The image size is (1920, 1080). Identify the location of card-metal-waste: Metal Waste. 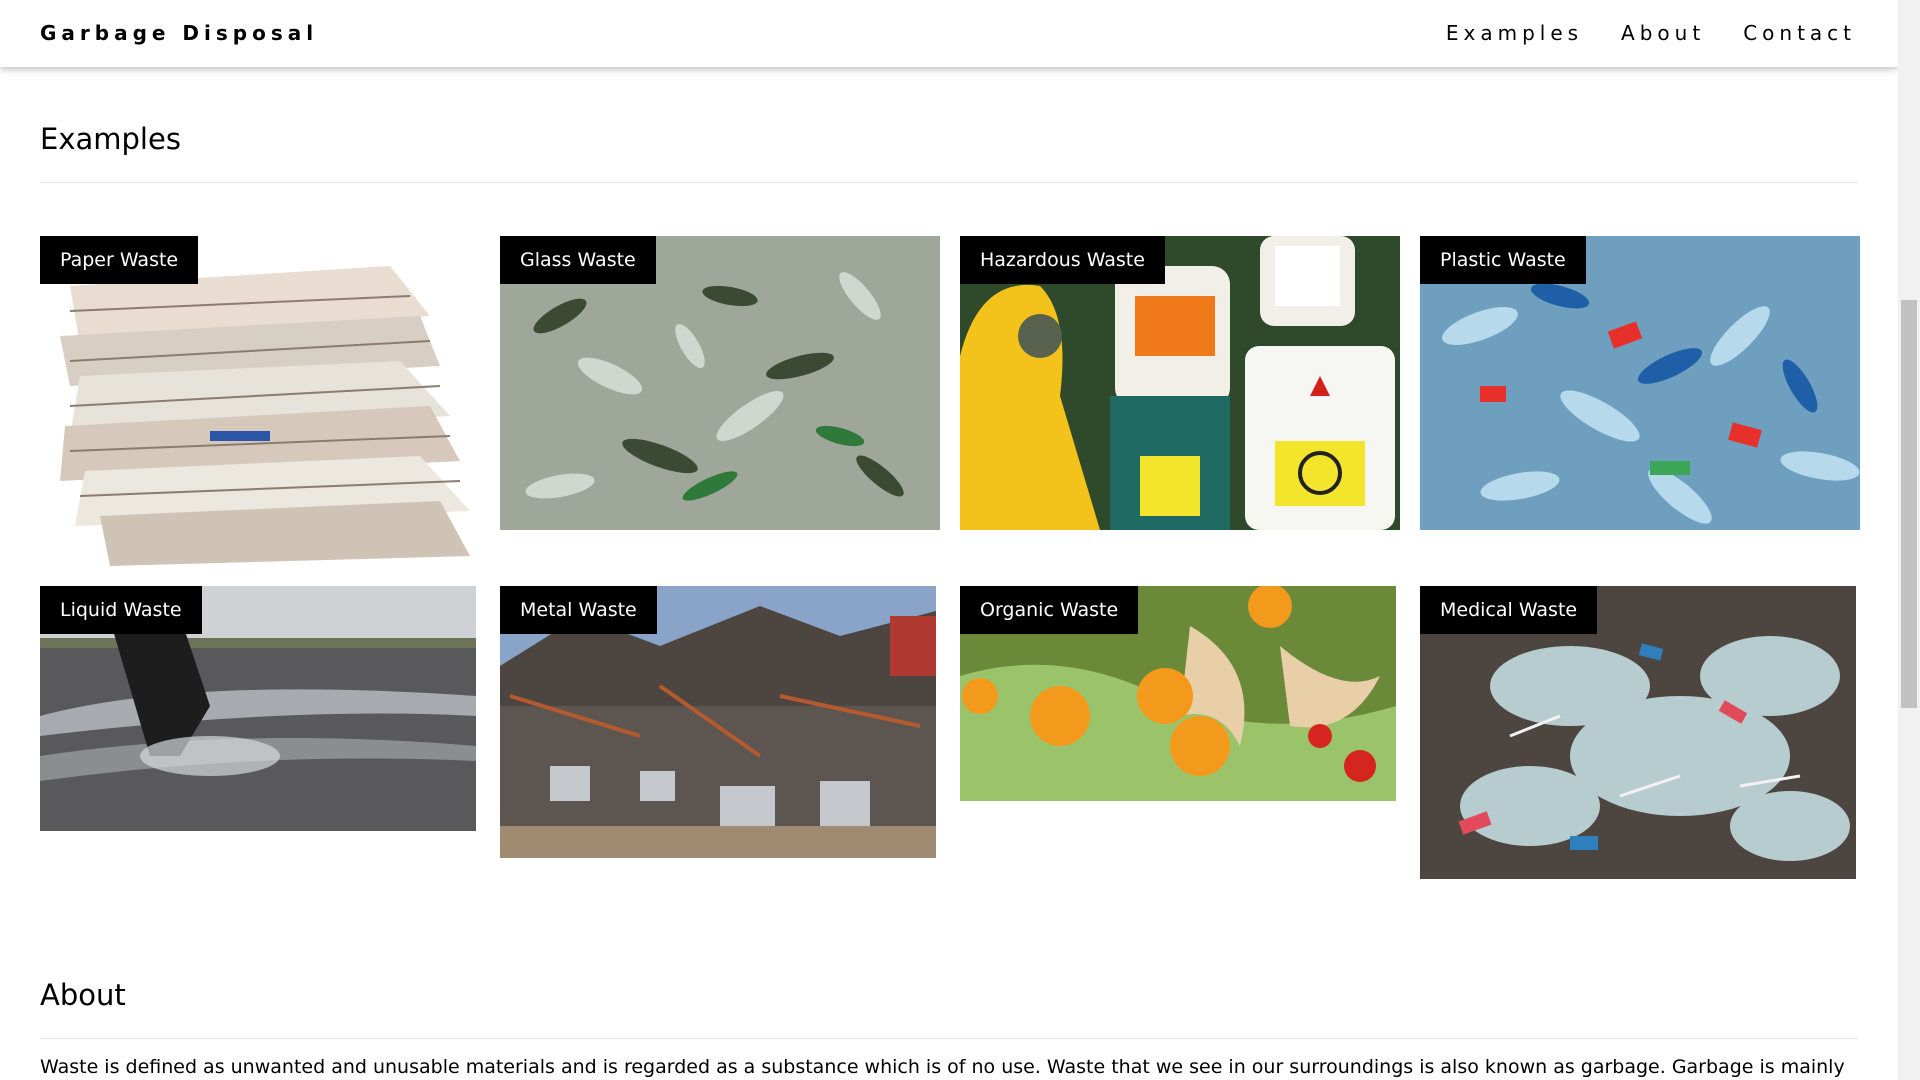
(718, 722).